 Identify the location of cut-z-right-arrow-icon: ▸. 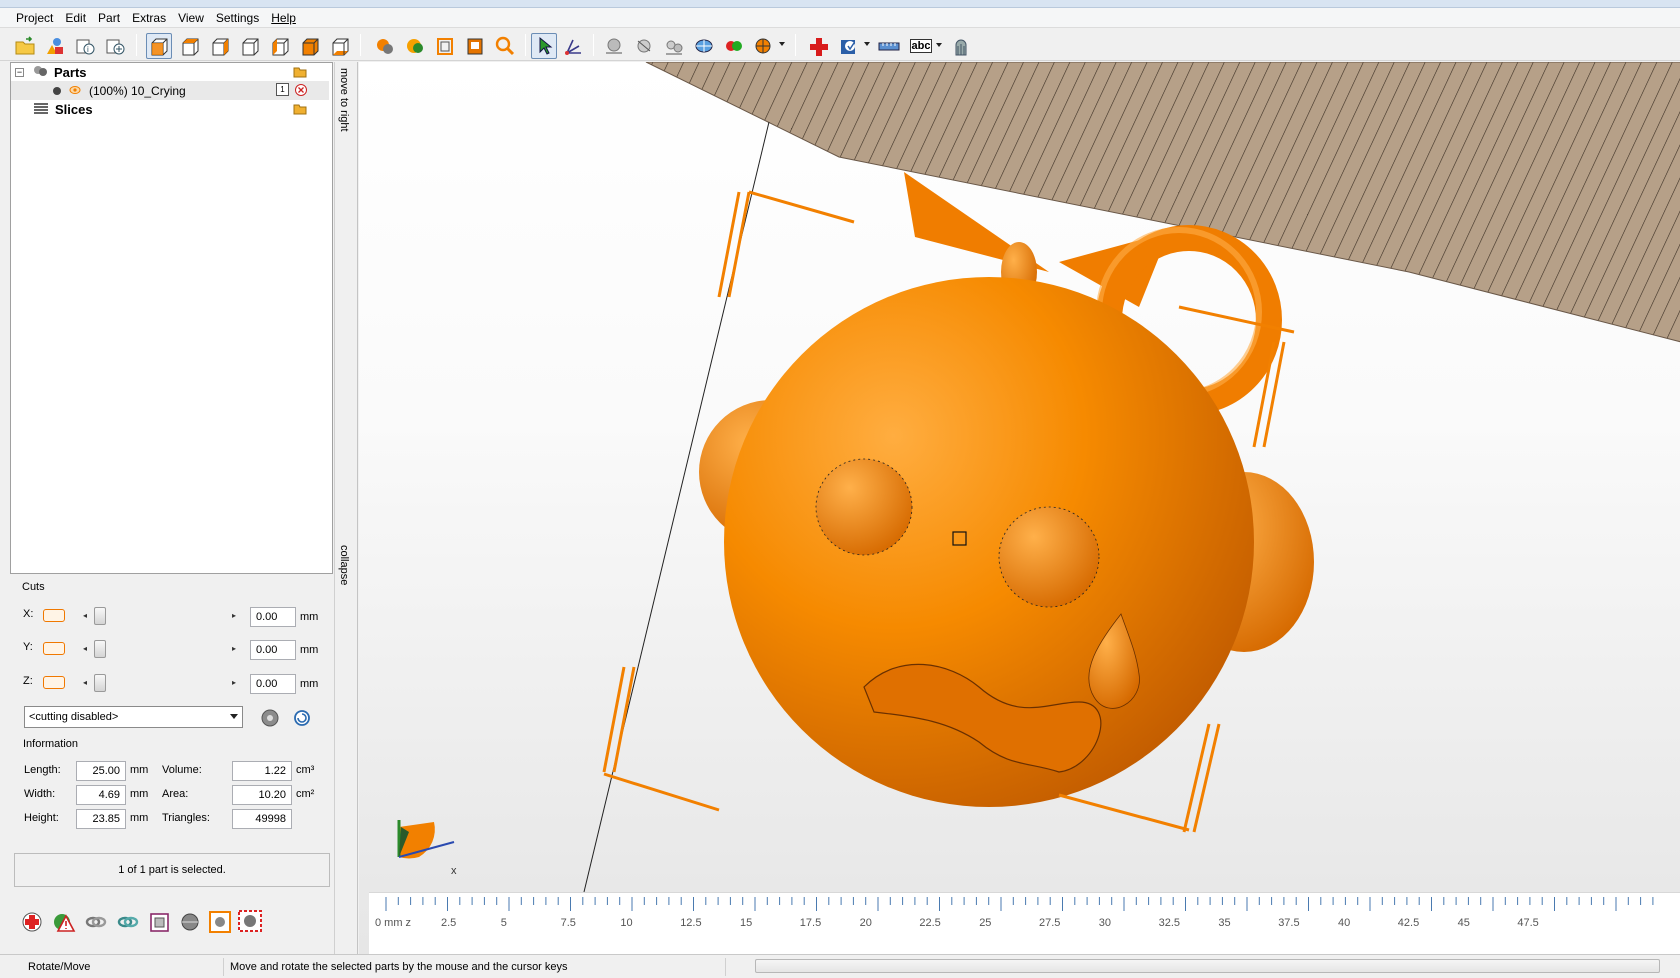
(234, 682).